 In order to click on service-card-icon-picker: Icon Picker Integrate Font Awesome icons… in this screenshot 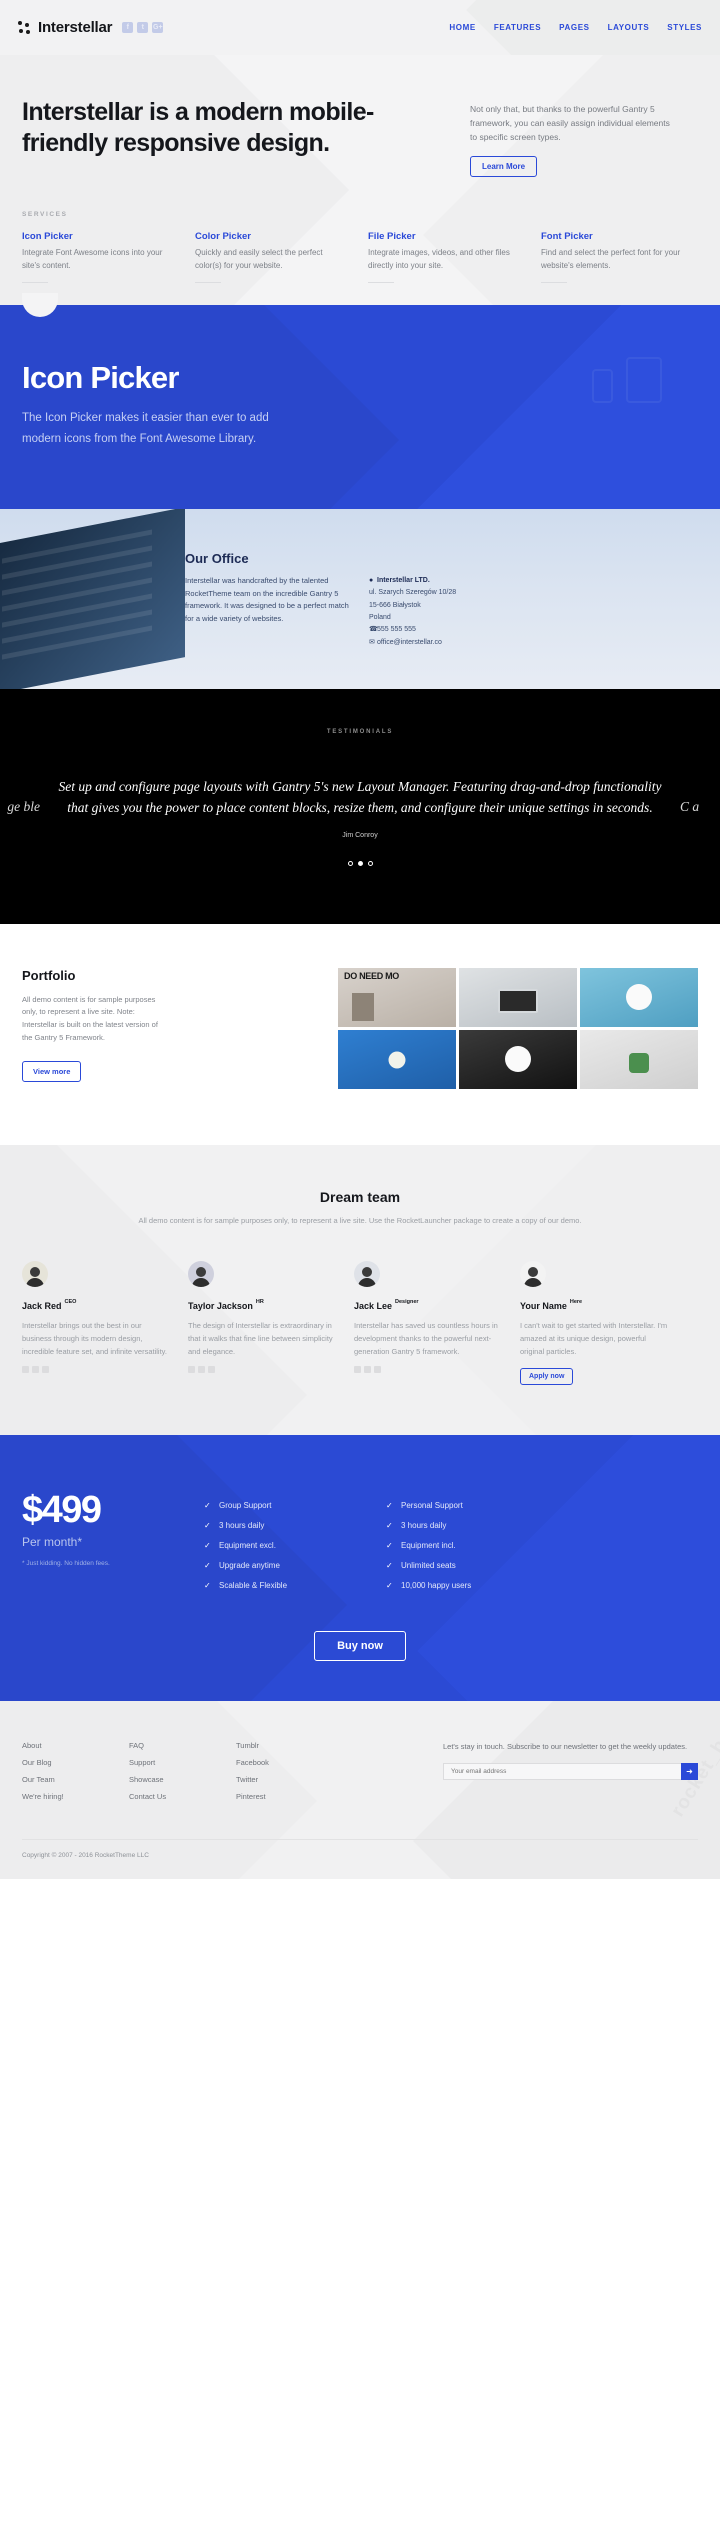, I will do `click(99, 257)`.